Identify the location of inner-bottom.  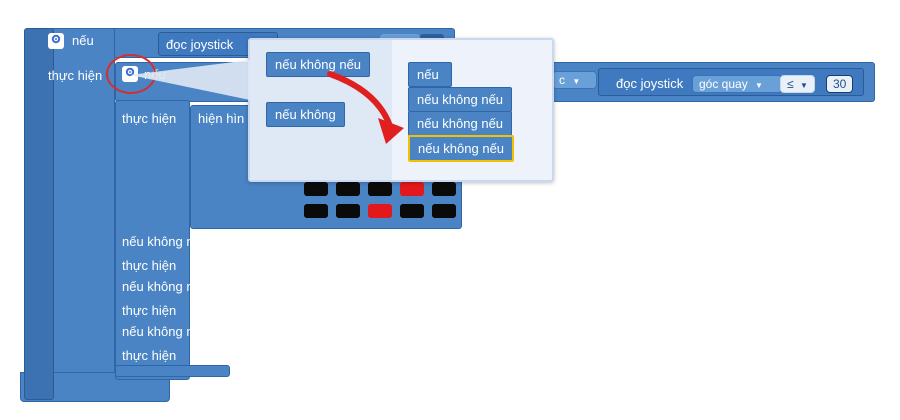
(172, 371).